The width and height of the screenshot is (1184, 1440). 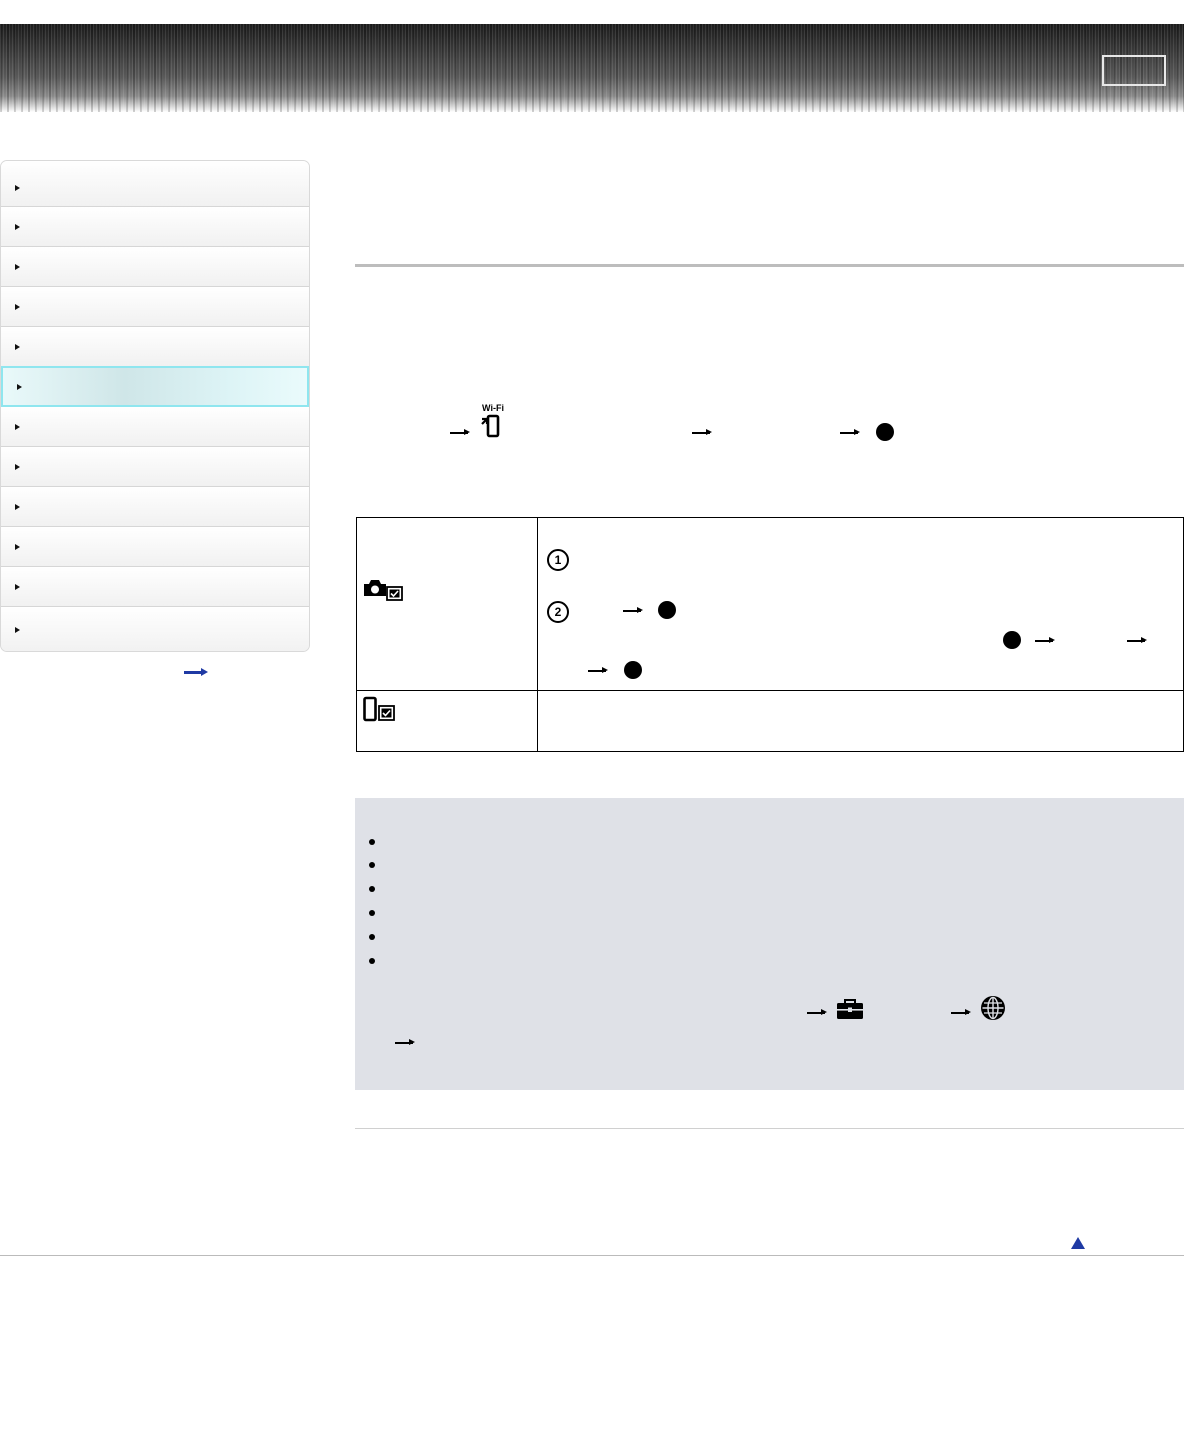 I want to click on settings-table: 1 2, so click(x=770, y=634).